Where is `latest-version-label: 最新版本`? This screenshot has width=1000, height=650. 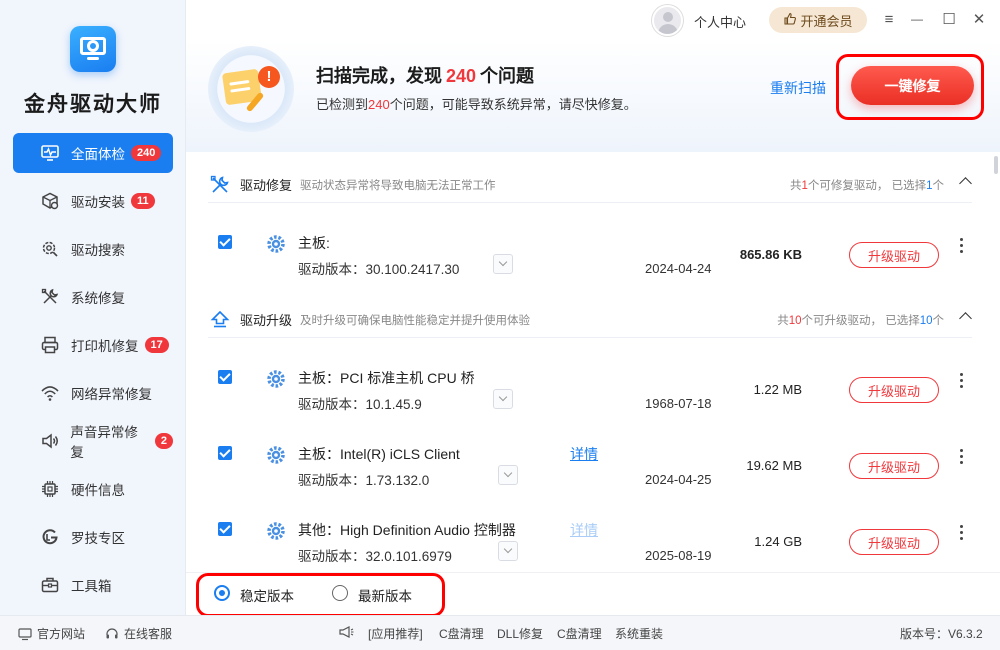
latest-version-label: 最新版本 is located at coordinates (385, 595).